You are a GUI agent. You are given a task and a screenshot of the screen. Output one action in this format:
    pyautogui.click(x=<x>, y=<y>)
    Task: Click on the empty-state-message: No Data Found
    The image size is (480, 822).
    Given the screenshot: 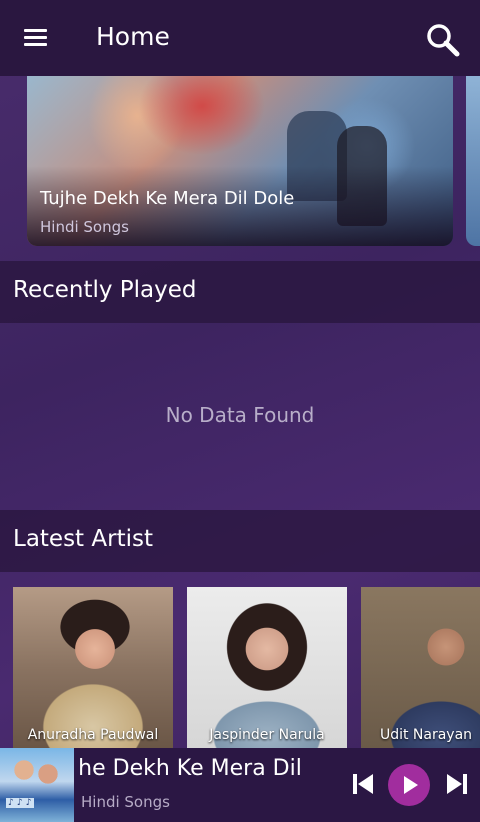 What is the action you would take?
    pyautogui.click(x=240, y=415)
    